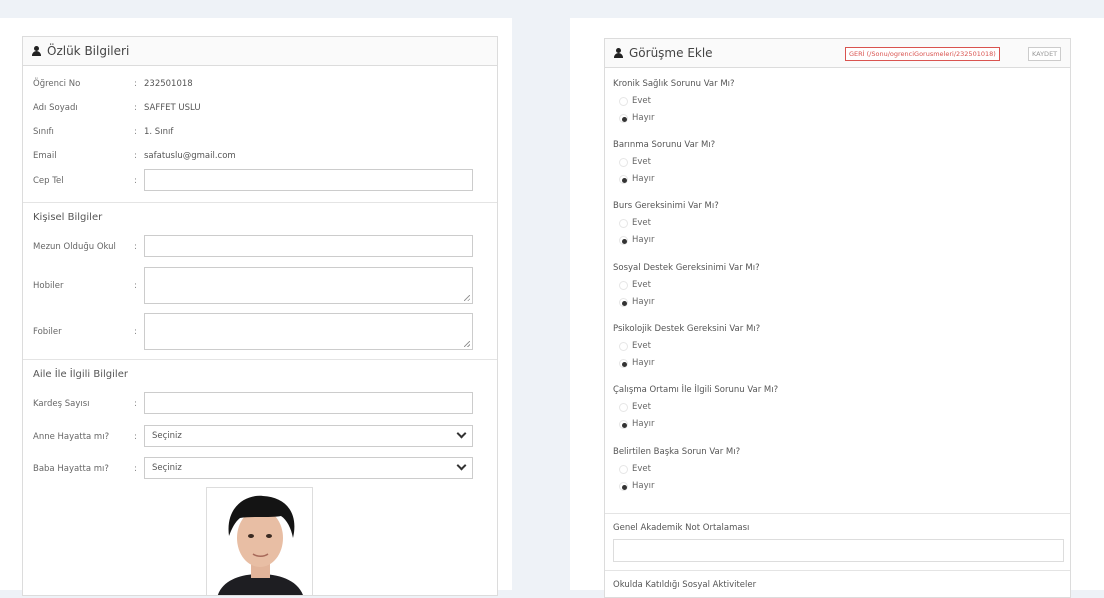  I want to click on field-label: Sınıfı, so click(43, 132).